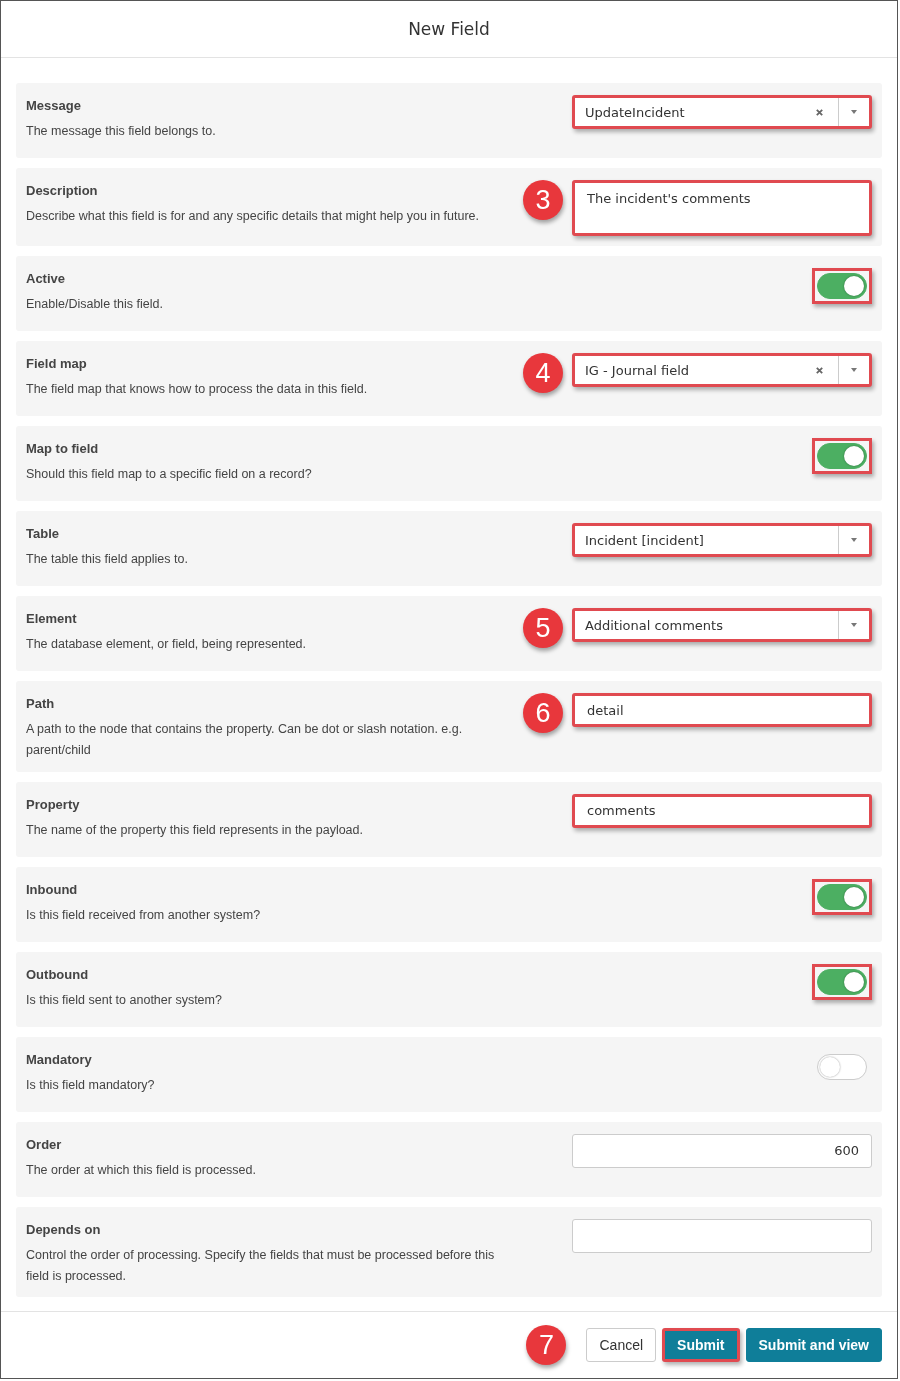 The width and height of the screenshot is (900, 1381). I want to click on field-help: Describe what this field is for and any specific details that might help you in future., so click(253, 216).